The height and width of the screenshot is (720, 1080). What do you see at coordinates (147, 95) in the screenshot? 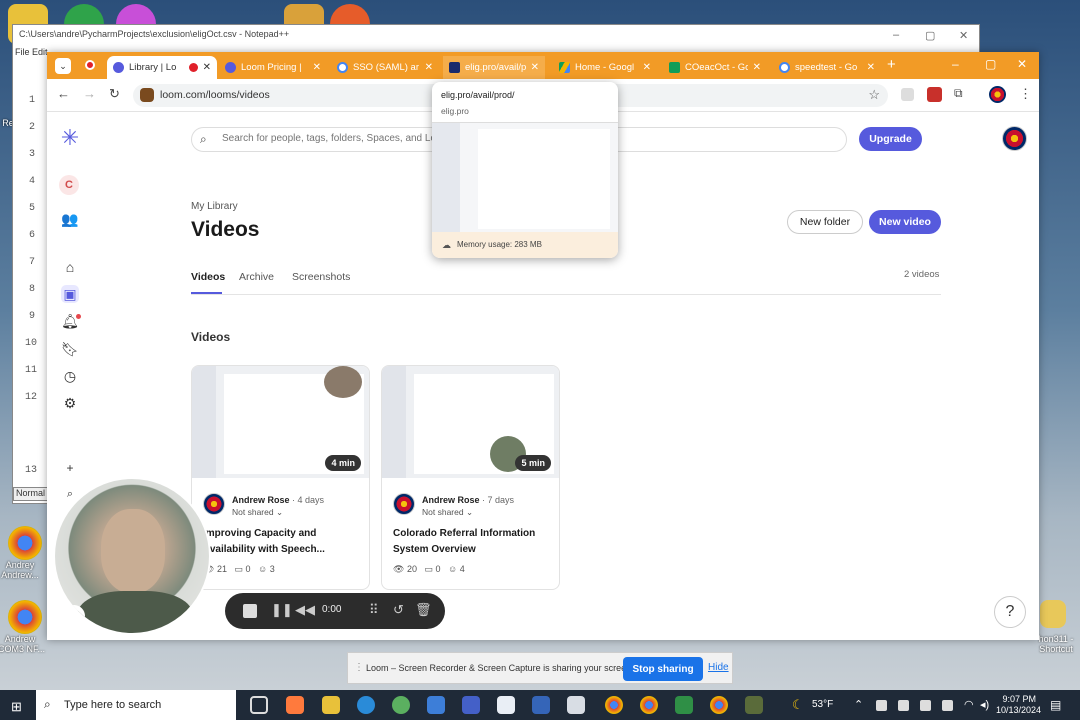
I see `site-info-icon` at bounding box center [147, 95].